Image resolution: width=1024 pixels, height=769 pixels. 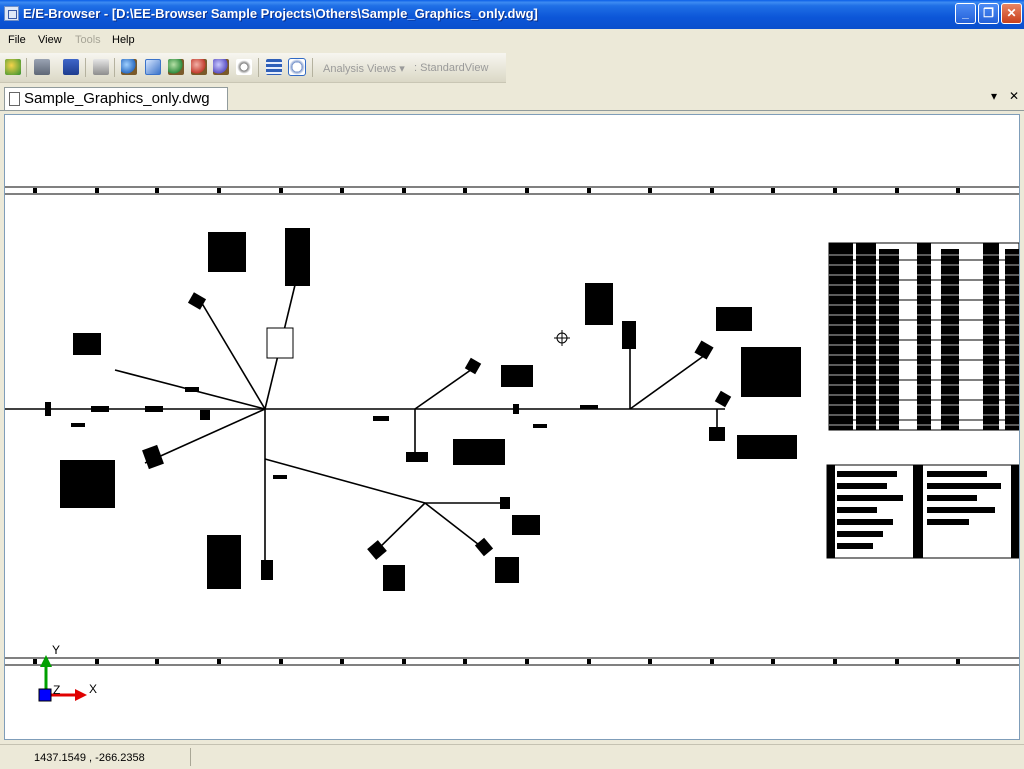 I want to click on save-icon, so click(x=42, y=67).